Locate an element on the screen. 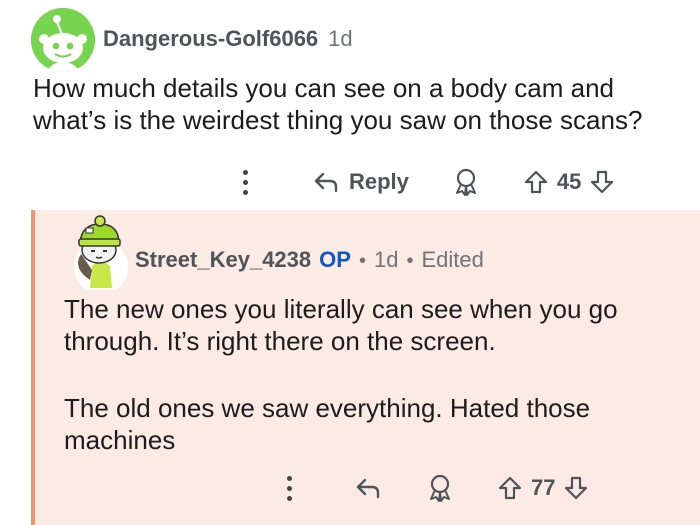 The image size is (700, 525). reply-label: Reply is located at coordinates (379, 181).